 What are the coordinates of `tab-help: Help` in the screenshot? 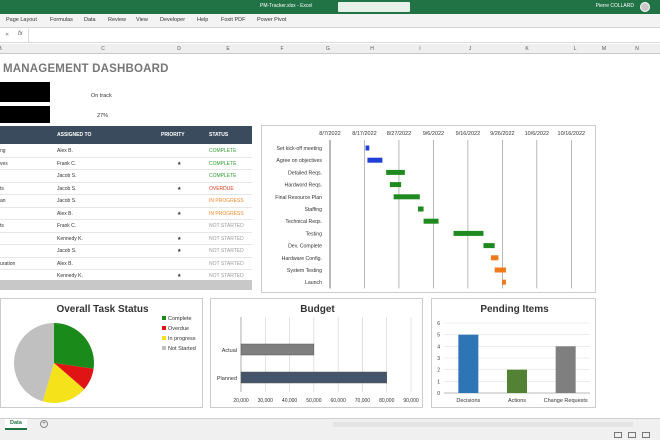 It's located at (202, 20).